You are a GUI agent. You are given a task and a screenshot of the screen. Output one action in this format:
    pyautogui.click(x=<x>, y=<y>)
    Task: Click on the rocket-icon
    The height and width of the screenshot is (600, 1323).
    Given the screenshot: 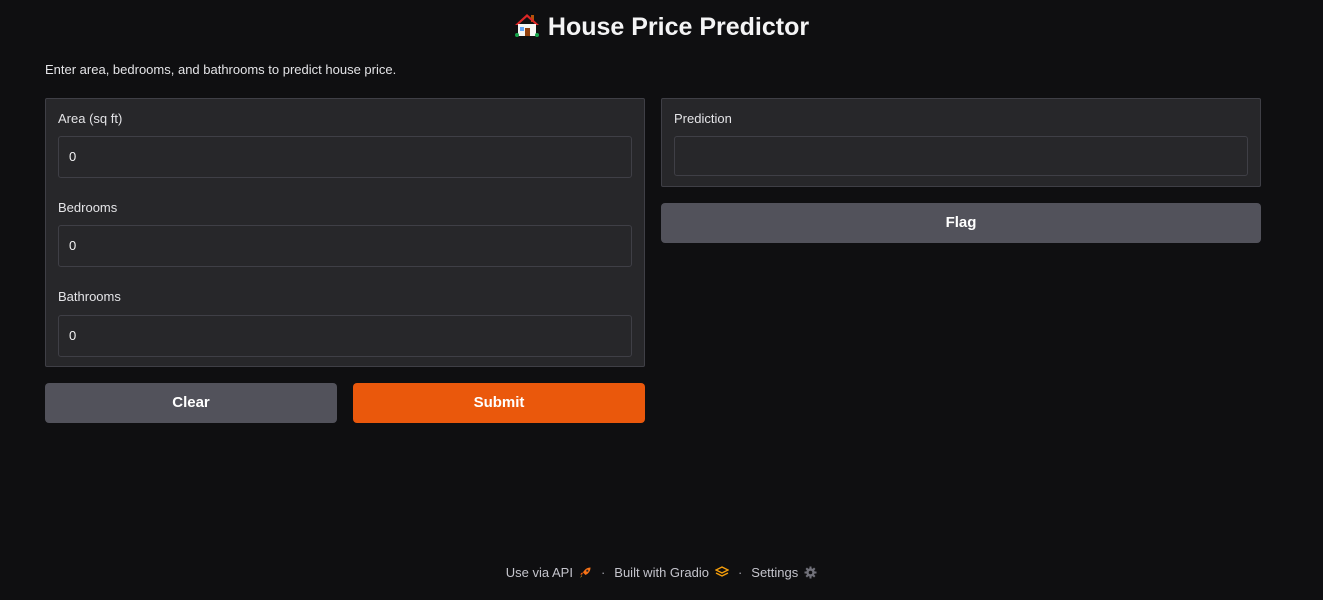 What is the action you would take?
    pyautogui.click(x=585, y=575)
    